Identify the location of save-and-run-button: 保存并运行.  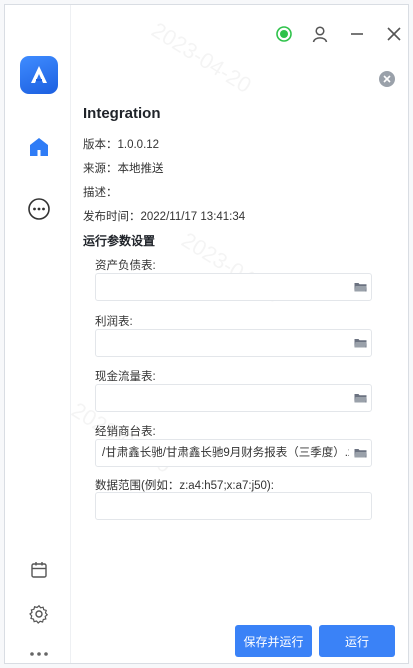
(273, 641).